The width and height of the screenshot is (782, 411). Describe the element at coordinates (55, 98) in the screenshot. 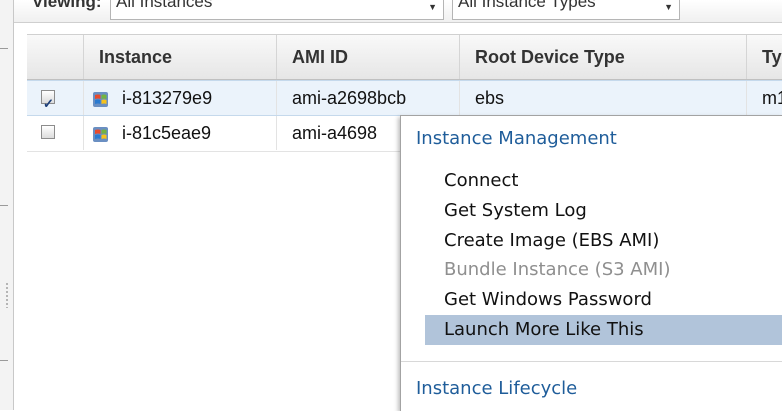

I see `row-select-cell: ✓` at that location.